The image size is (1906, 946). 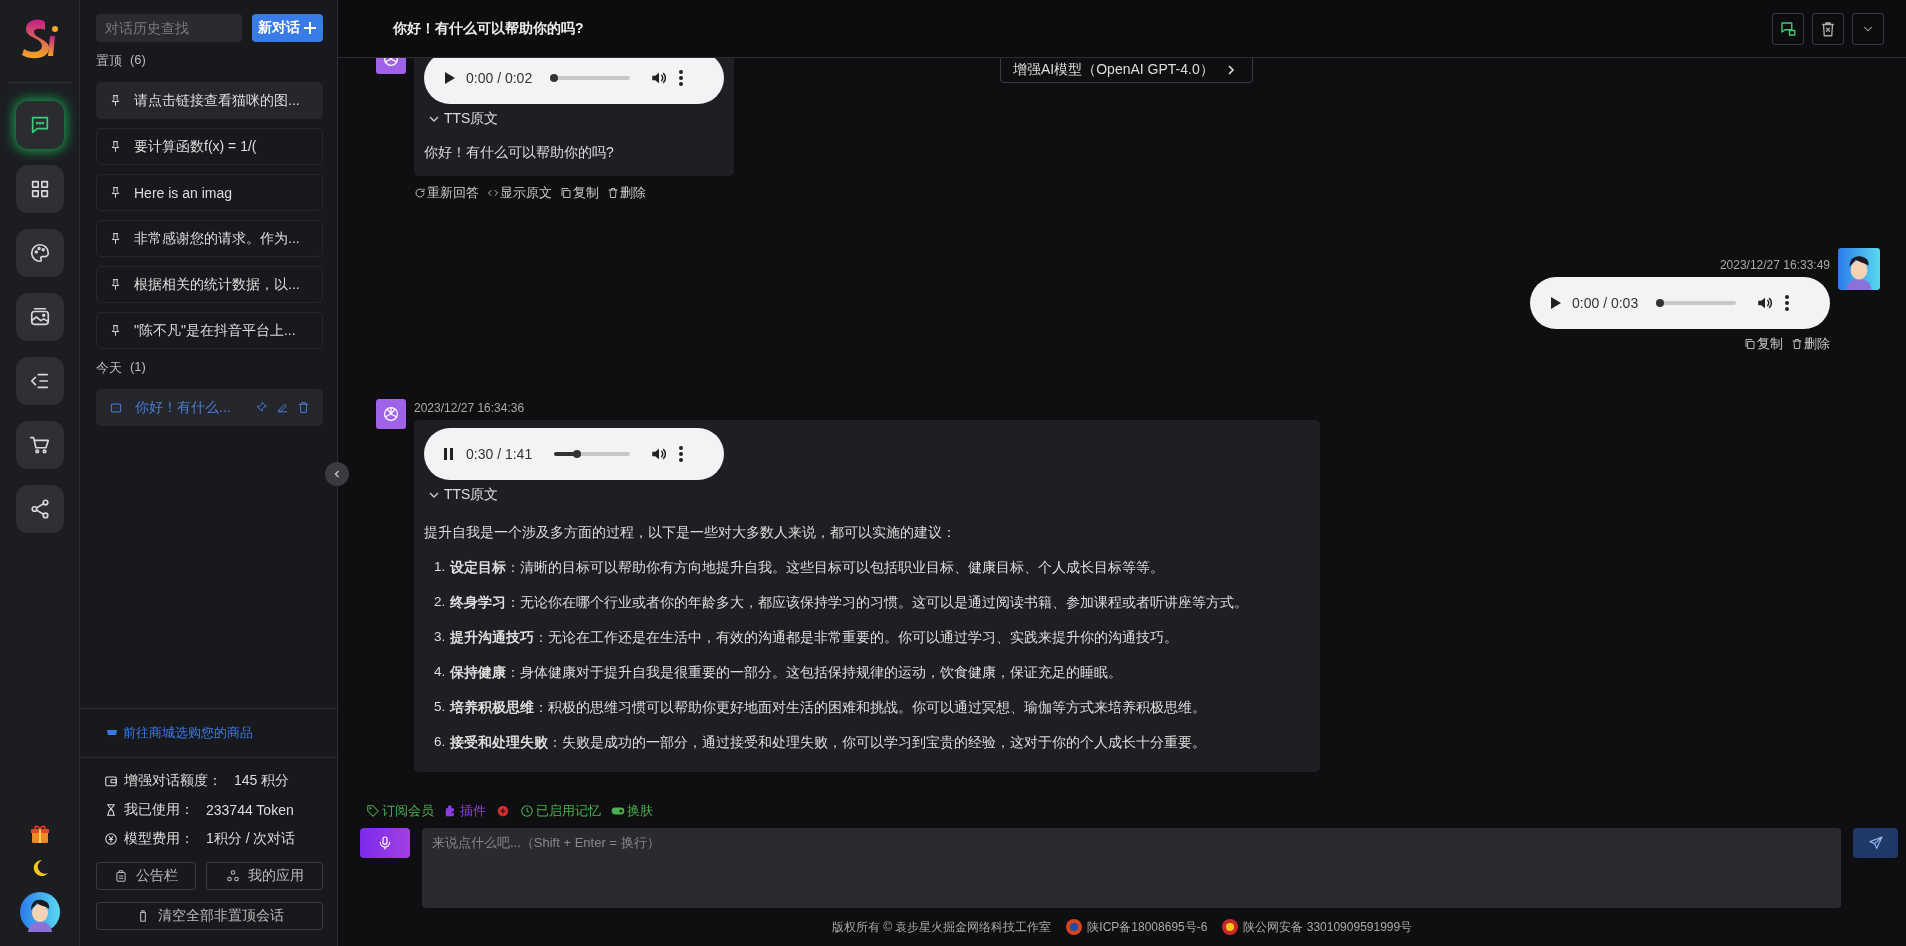 What do you see at coordinates (1230, 70) in the screenshot?
I see `chevron-right-icon` at bounding box center [1230, 70].